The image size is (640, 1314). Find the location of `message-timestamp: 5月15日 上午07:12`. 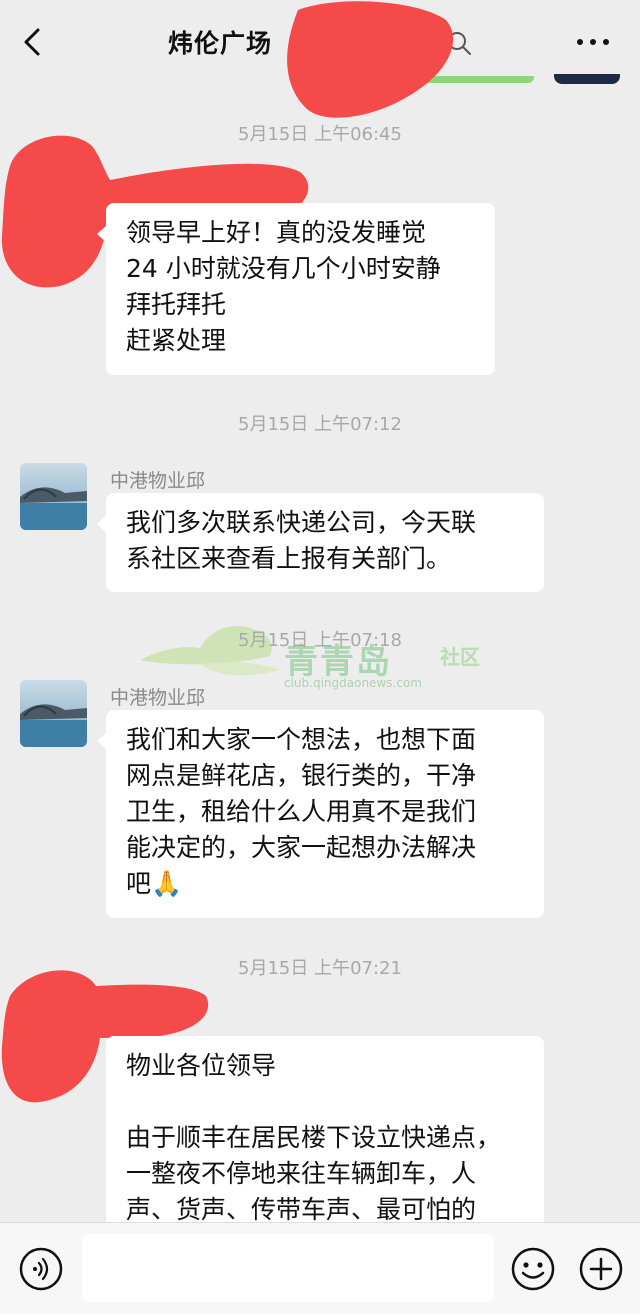

message-timestamp: 5月15日 上午07:12 is located at coordinates (320, 424).